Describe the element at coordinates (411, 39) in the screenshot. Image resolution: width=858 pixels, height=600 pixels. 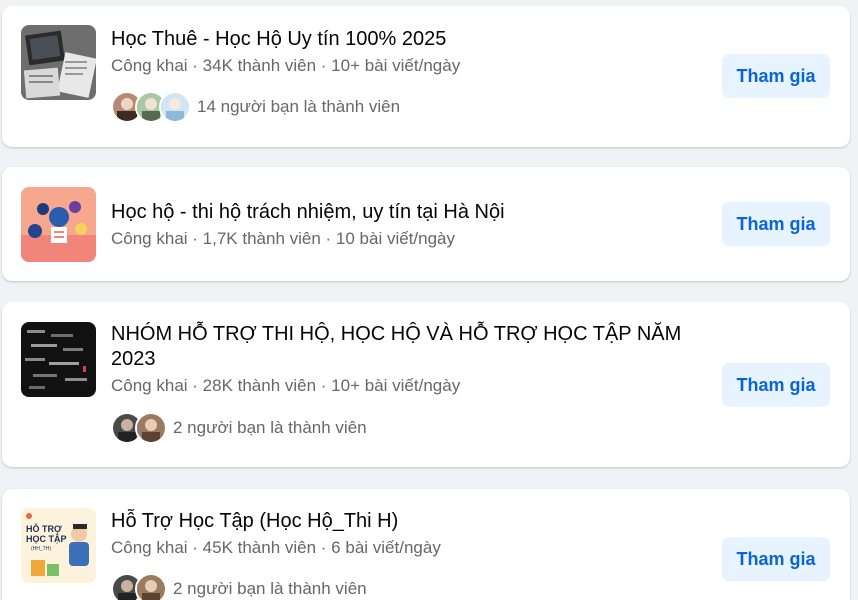
I see `group-title: Học Thuê - Học Hộ Uy tín 100% 2025` at that location.